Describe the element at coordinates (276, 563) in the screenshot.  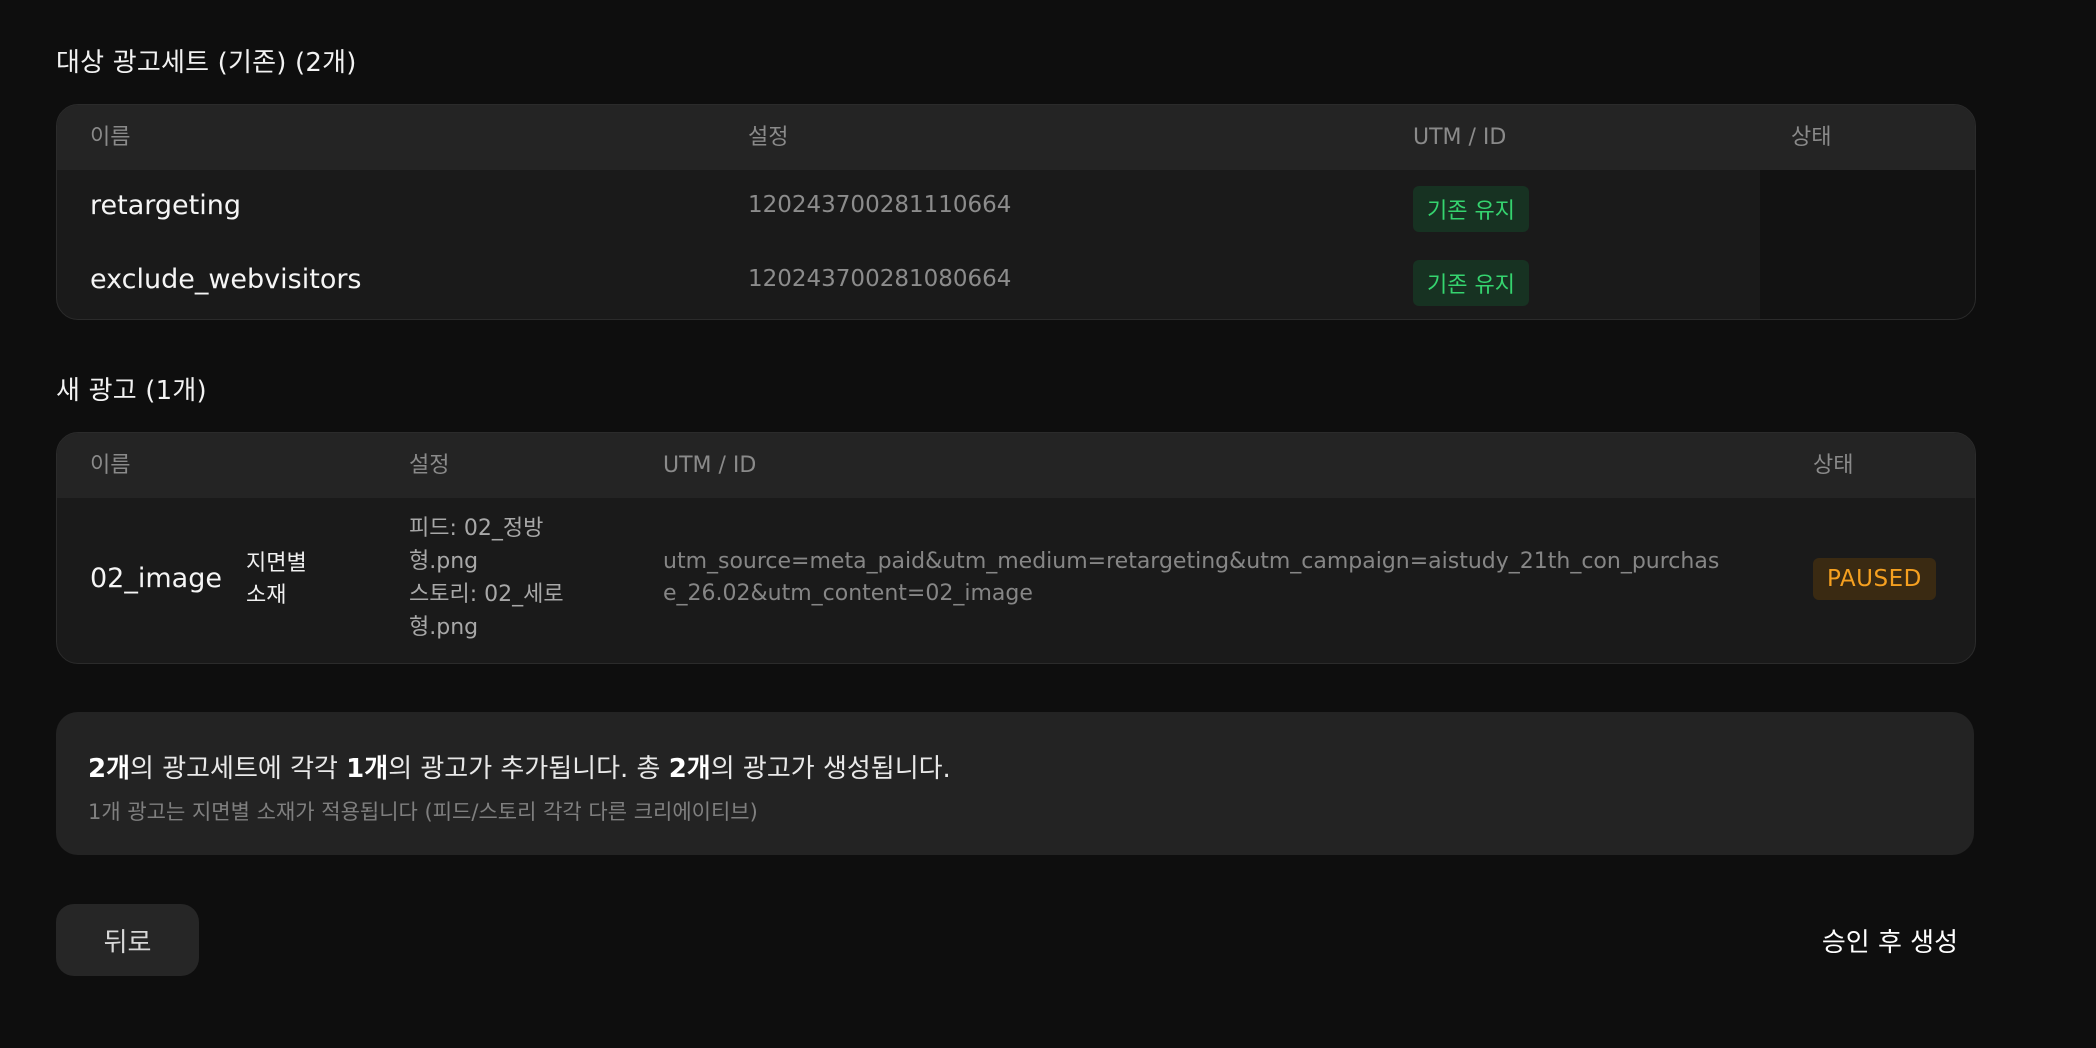
I see `placement-creative-tag-line: 지면별` at that location.